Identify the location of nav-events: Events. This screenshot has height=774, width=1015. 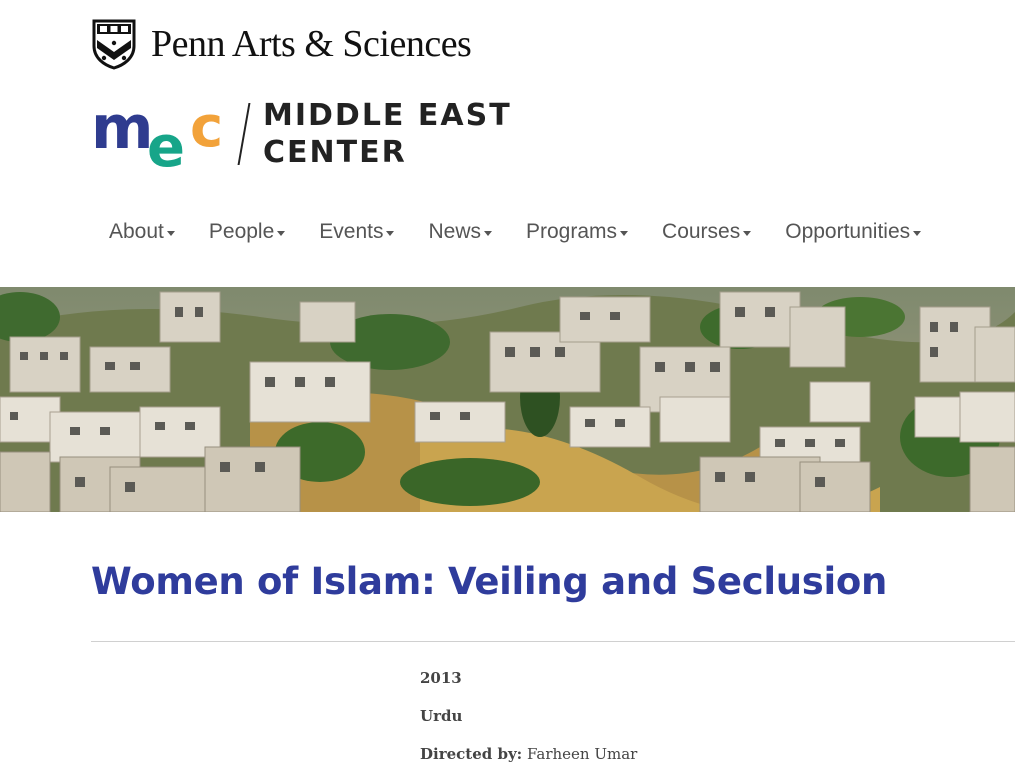
(357, 232).